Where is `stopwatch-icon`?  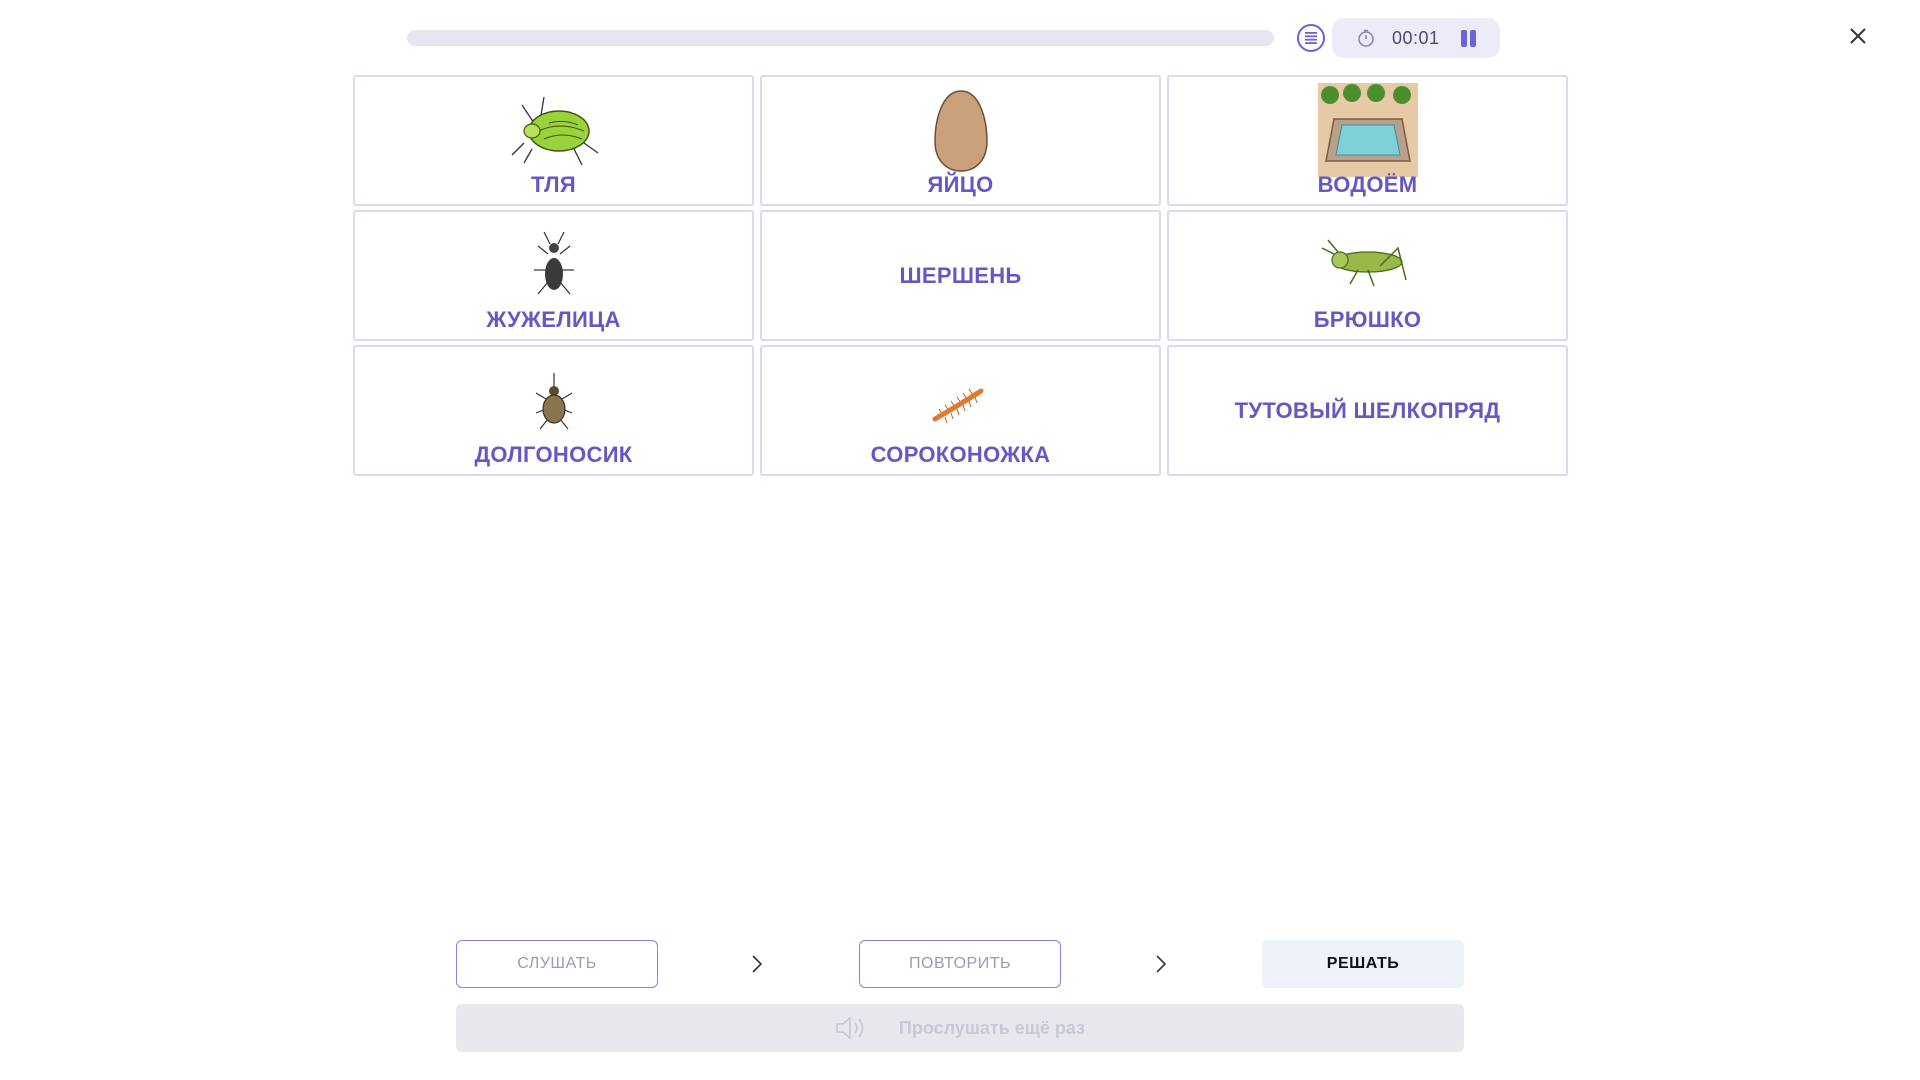
stopwatch-icon is located at coordinates (1366, 38).